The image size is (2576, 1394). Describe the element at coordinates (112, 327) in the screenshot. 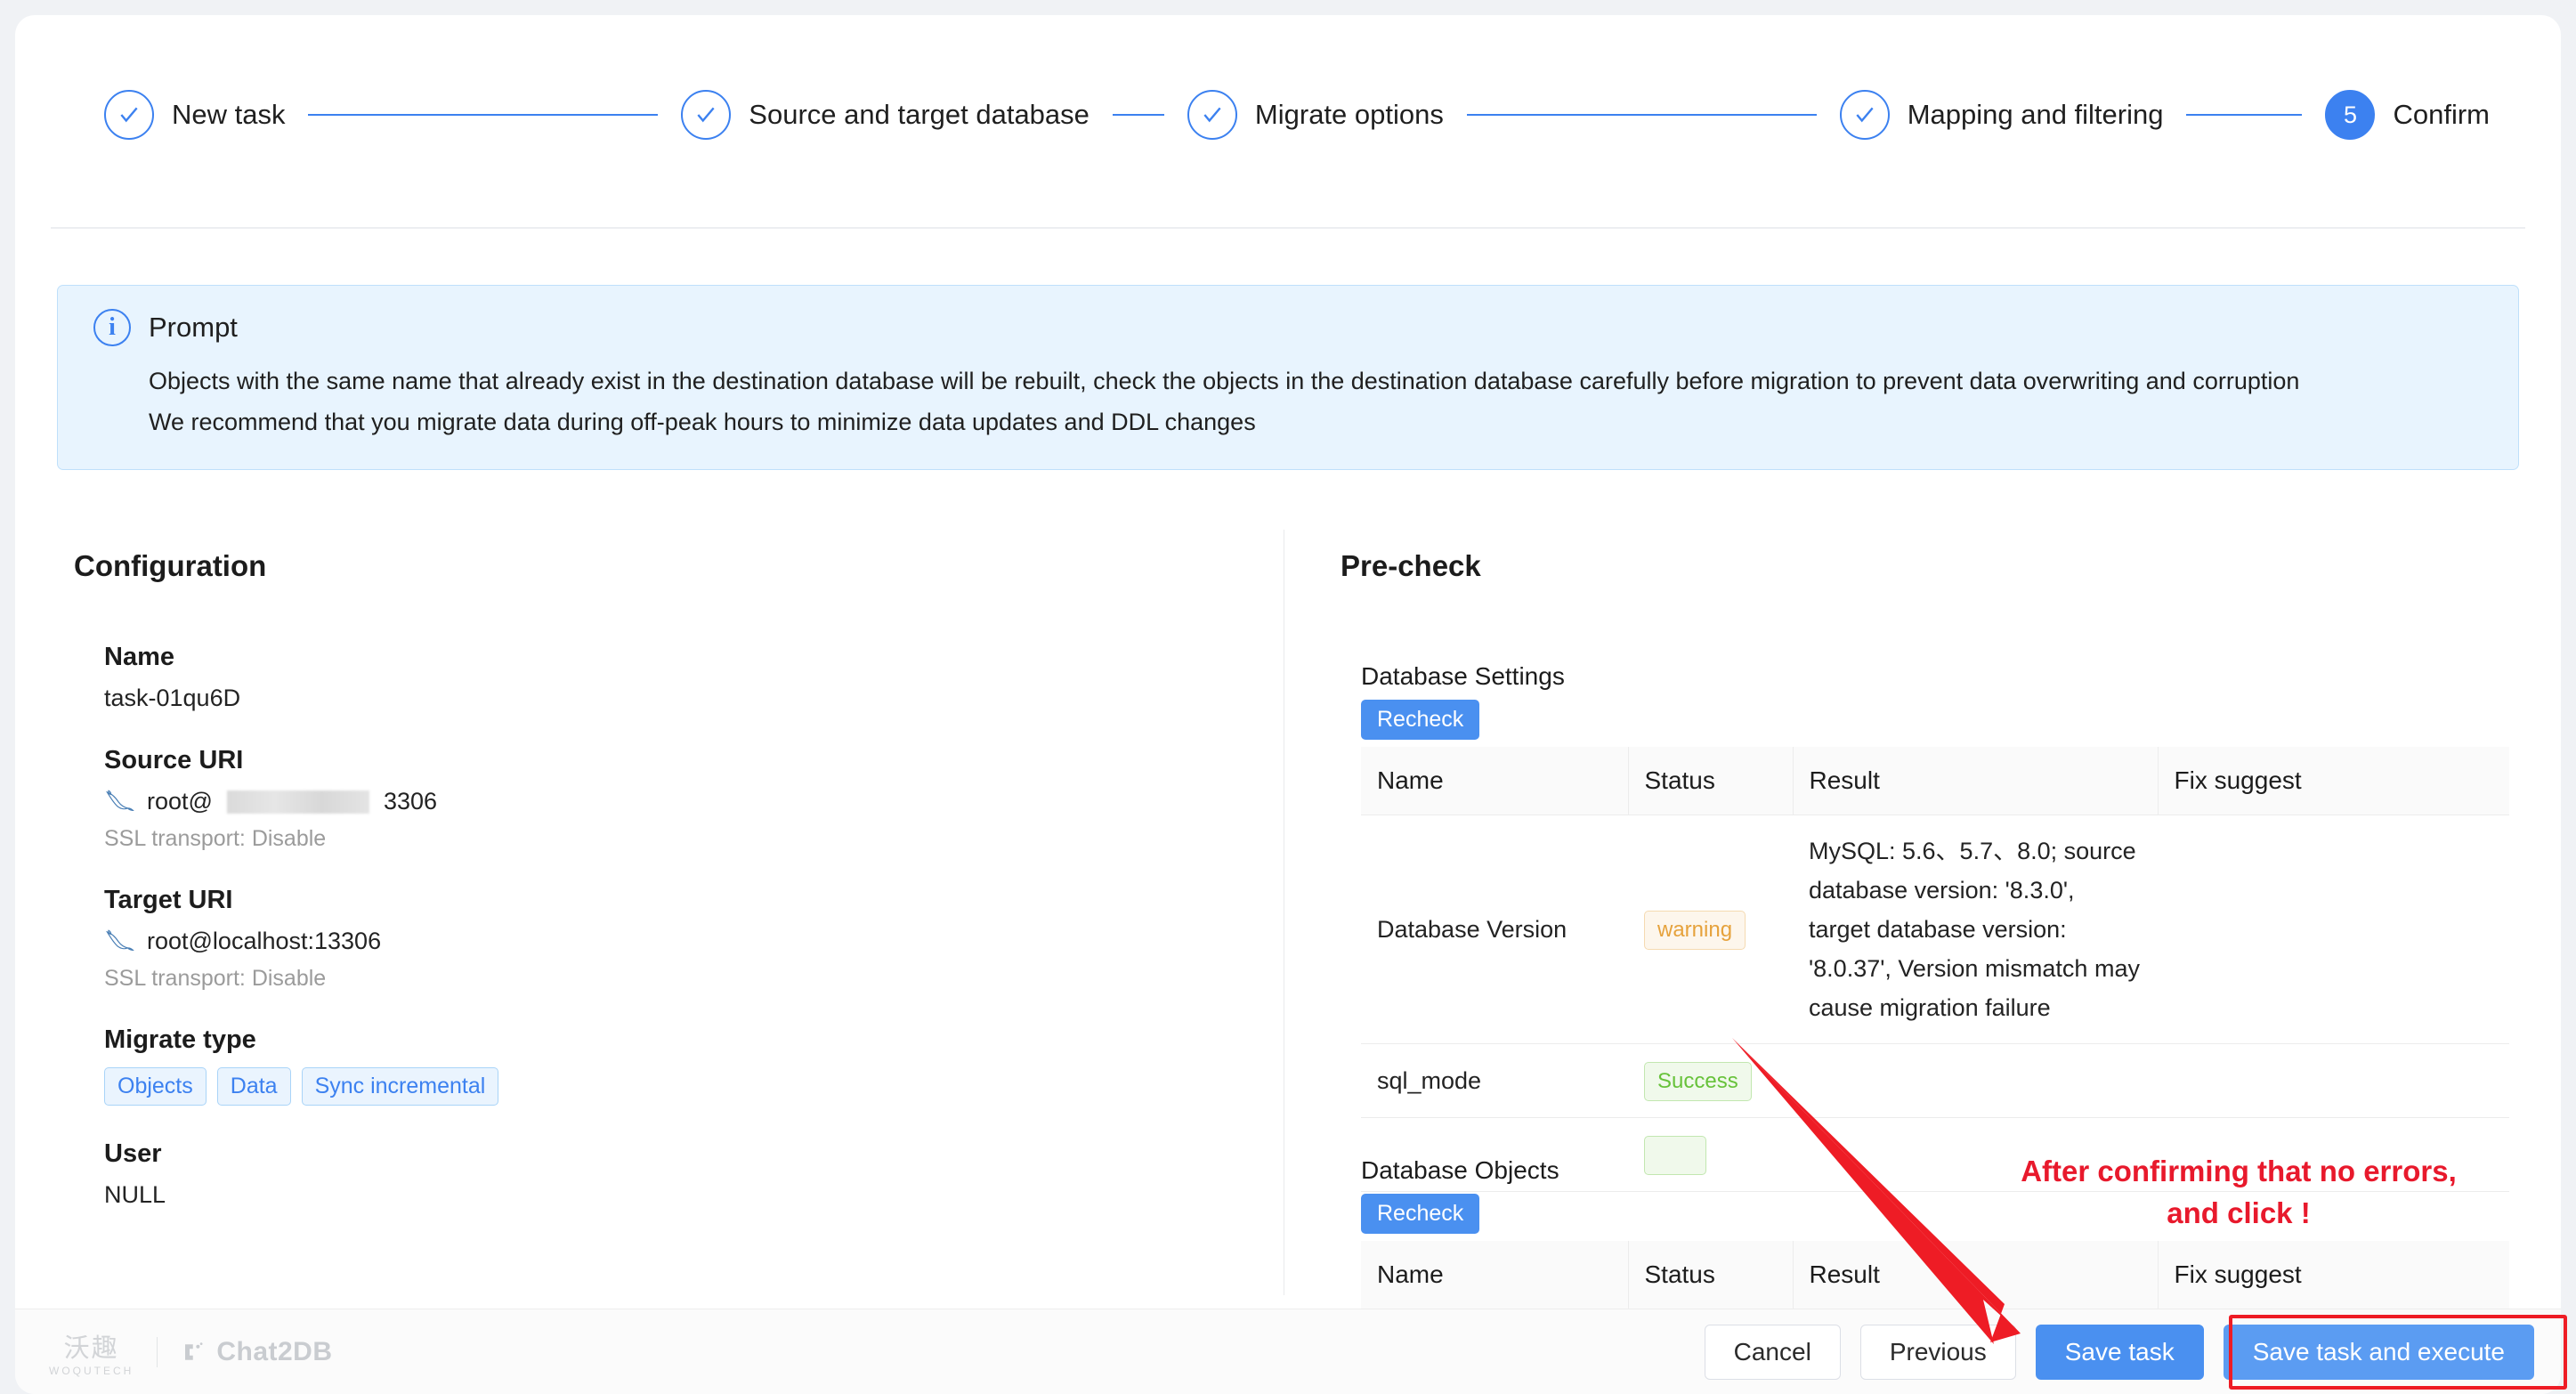

I see `info-icon: i` at that location.